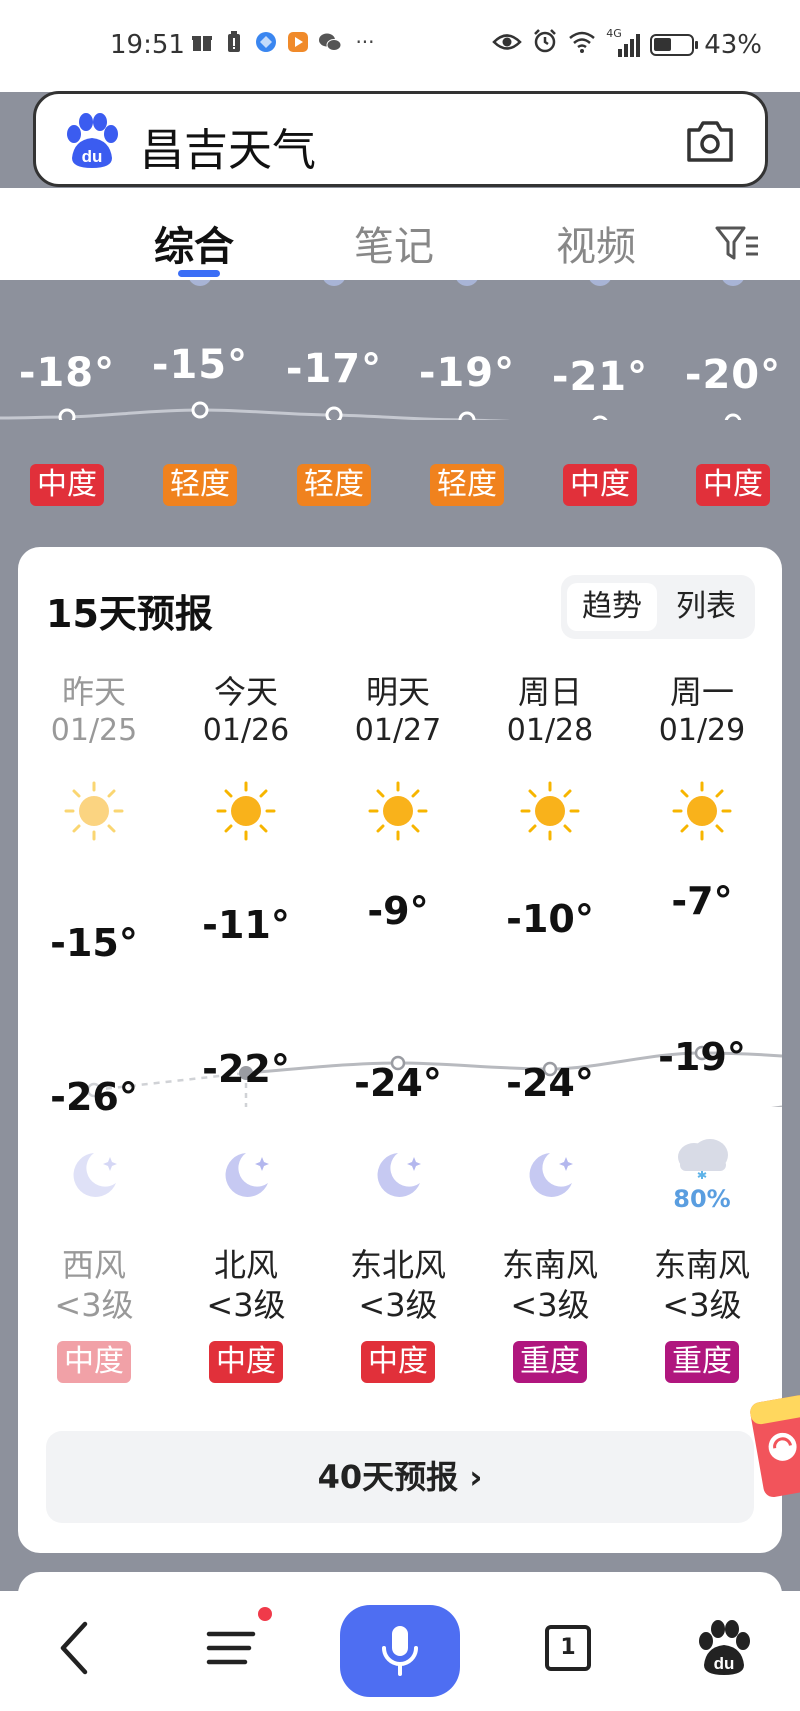 This screenshot has width=800, height=1711. I want to click on tabs-button: 1, so click(568, 1648).